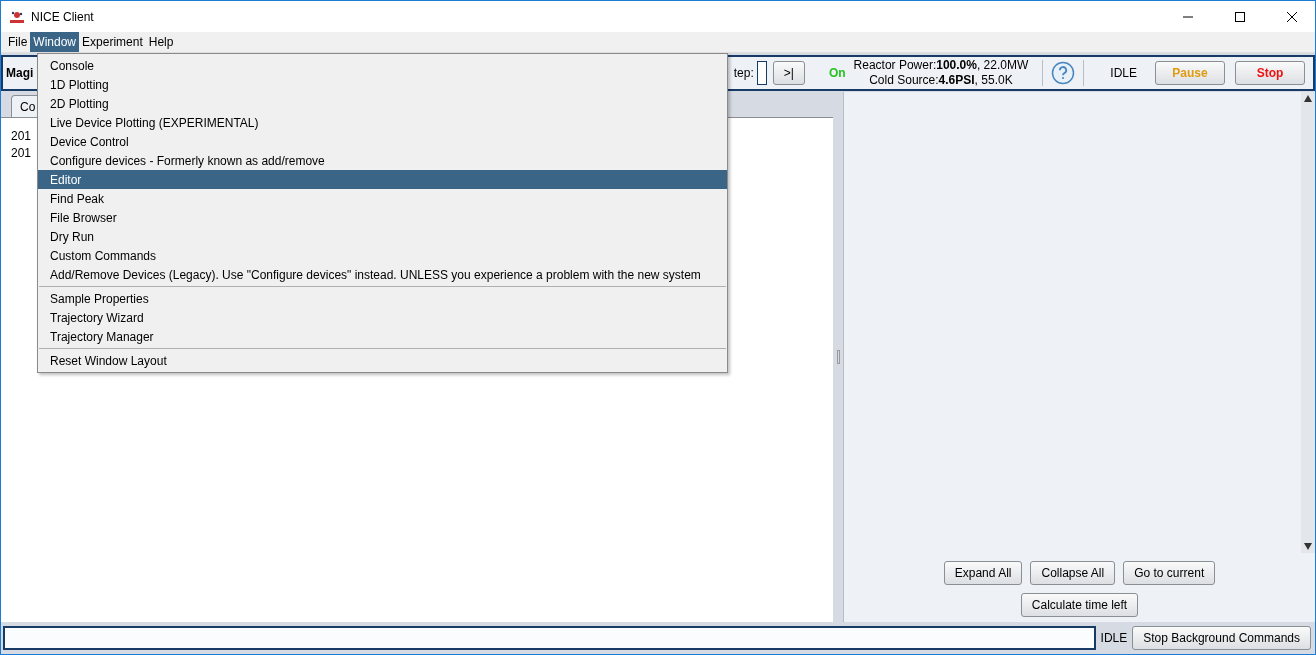 The width and height of the screenshot is (1316, 655). What do you see at coordinates (838, 357) in the screenshot?
I see `splitter-grip` at bounding box center [838, 357].